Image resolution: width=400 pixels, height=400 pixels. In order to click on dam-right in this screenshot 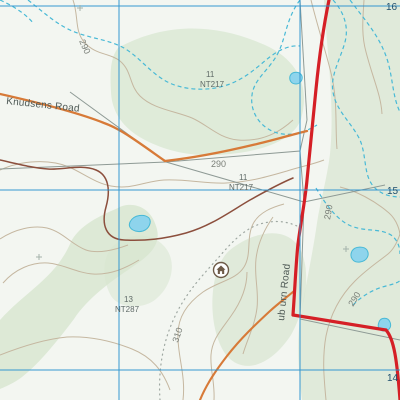, I will do `click(359, 254)`.